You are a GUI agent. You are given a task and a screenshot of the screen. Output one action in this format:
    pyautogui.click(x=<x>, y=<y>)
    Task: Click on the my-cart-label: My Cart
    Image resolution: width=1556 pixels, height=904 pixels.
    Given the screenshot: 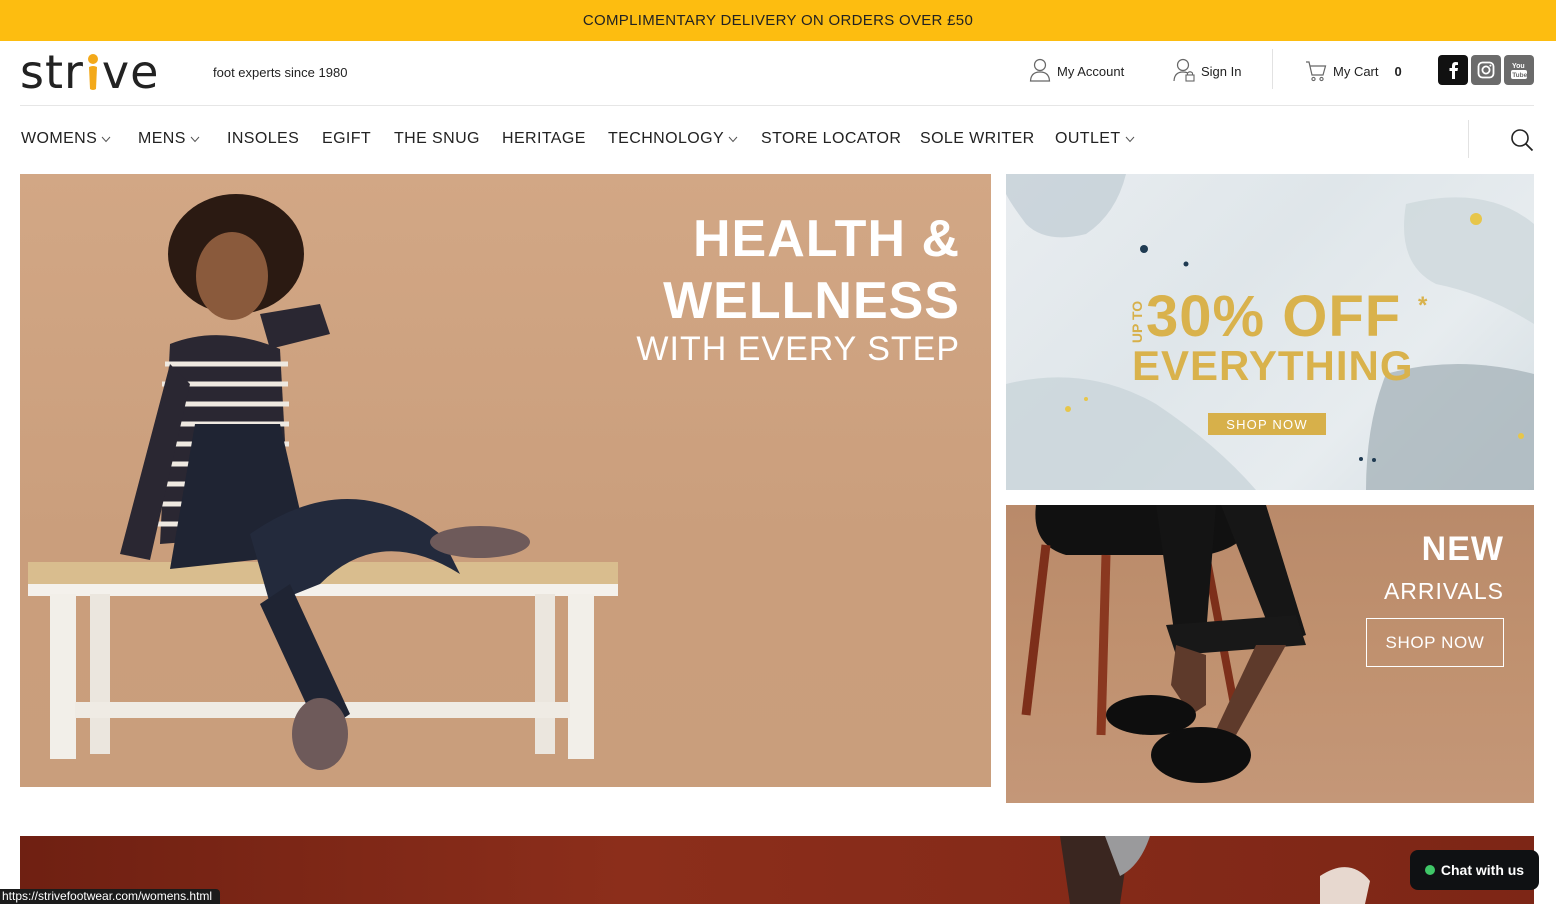 What is the action you would take?
    pyautogui.click(x=1356, y=71)
    